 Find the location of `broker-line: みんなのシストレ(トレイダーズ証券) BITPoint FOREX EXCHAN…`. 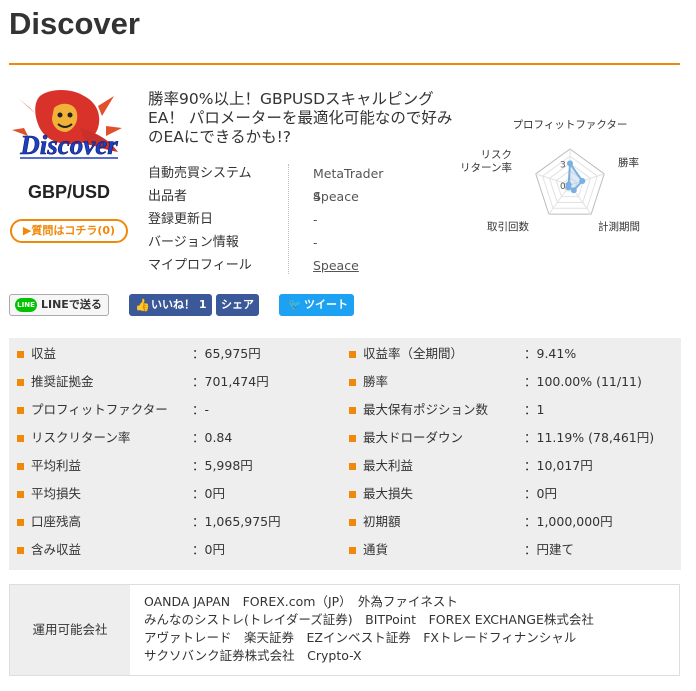

broker-line: みんなのシストレ(トレイダーズ証券) BITPoint FOREX EXCHAN… is located at coordinates (369, 619).